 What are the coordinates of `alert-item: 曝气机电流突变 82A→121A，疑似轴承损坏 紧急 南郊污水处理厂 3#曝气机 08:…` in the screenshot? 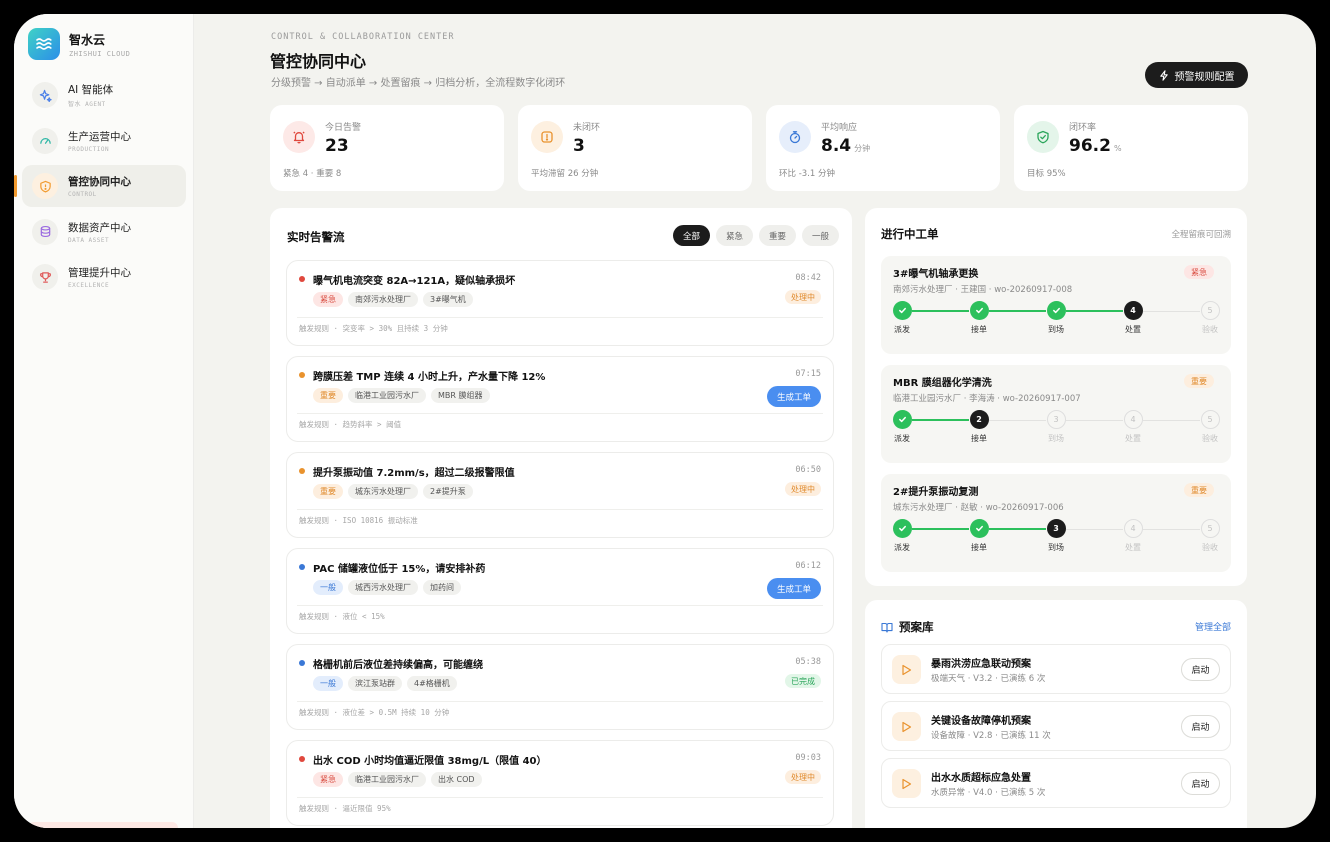 It's located at (560, 303).